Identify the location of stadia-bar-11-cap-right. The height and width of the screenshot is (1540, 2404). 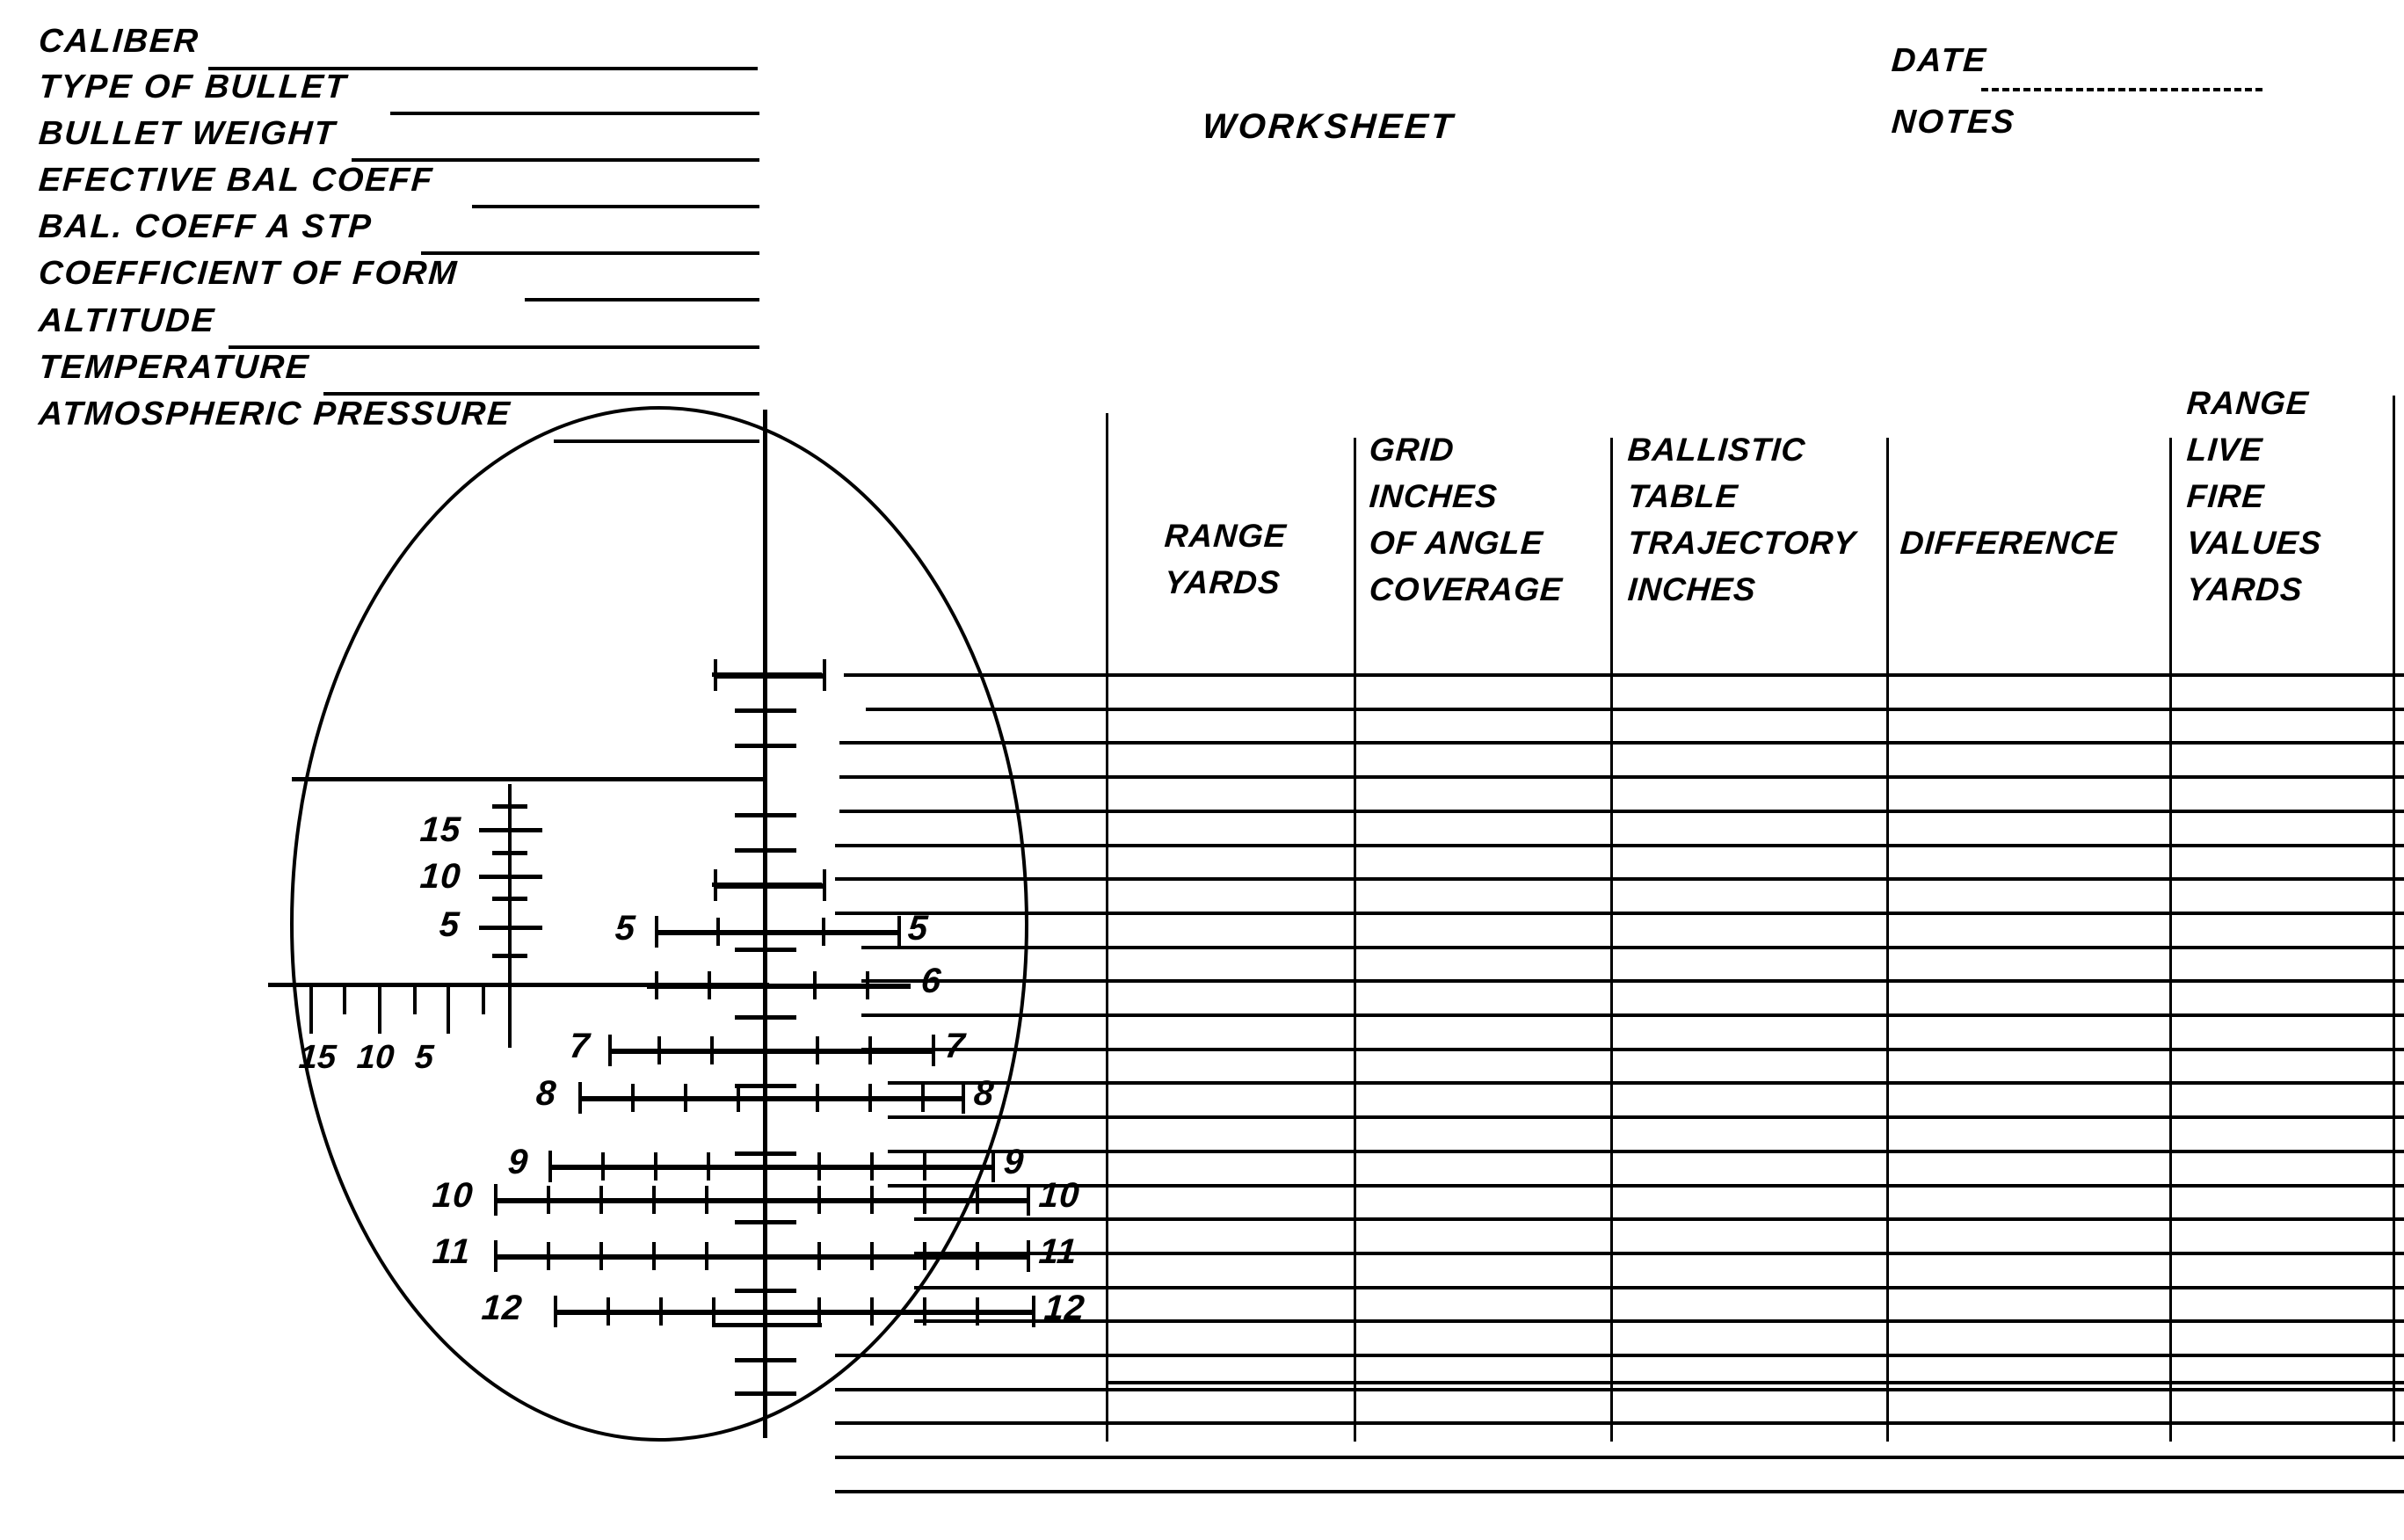
(1028, 1256).